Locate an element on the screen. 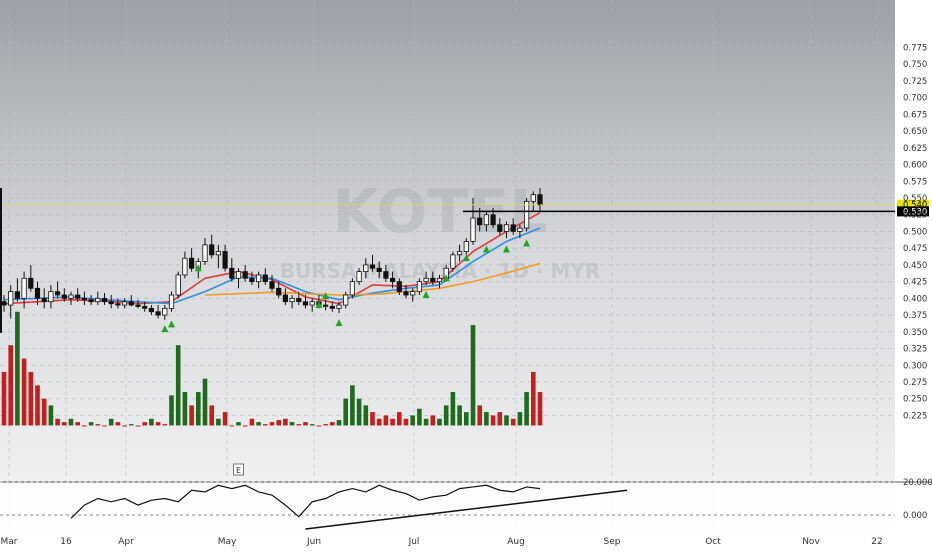 This screenshot has height=555, width=932. price-tick-label: 0.700 is located at coordinates (915, 99).